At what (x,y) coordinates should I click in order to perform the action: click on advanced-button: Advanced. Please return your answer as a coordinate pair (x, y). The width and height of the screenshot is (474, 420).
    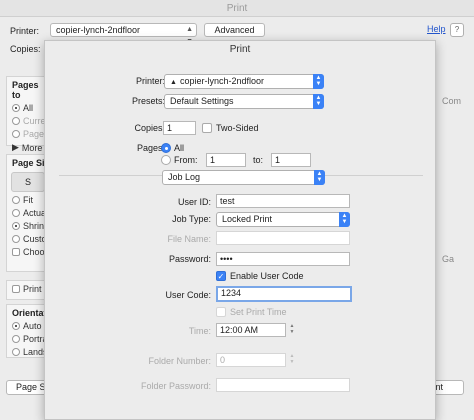
    Looking at the image, I should click on (234, 30).